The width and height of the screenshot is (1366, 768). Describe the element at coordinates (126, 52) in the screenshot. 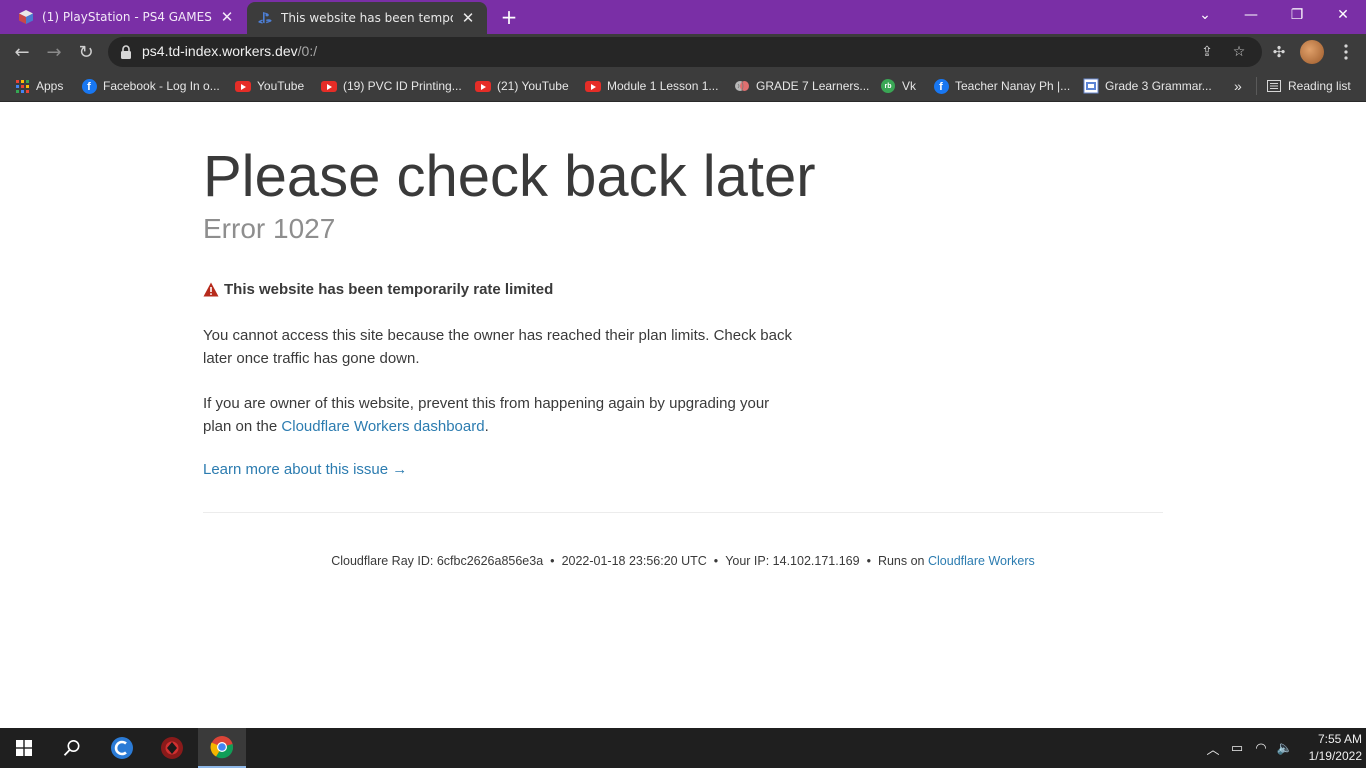

I see `lock-icon` at that location.